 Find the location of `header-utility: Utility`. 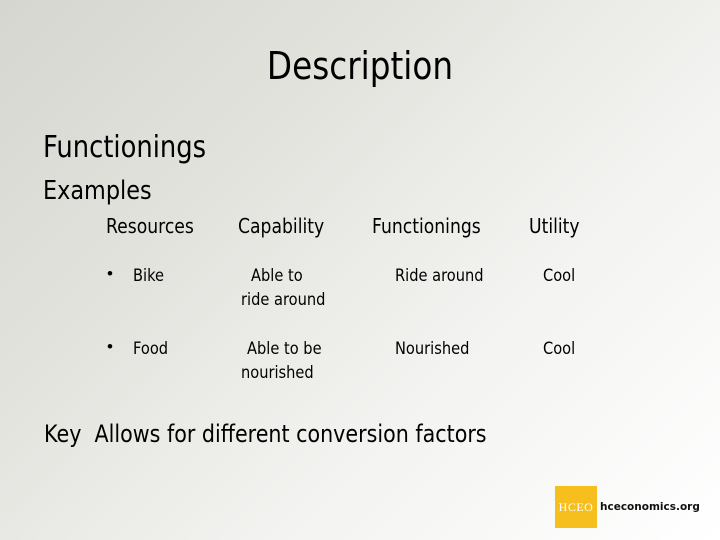

header-utility: Utility is located at coordinates (554, 226).